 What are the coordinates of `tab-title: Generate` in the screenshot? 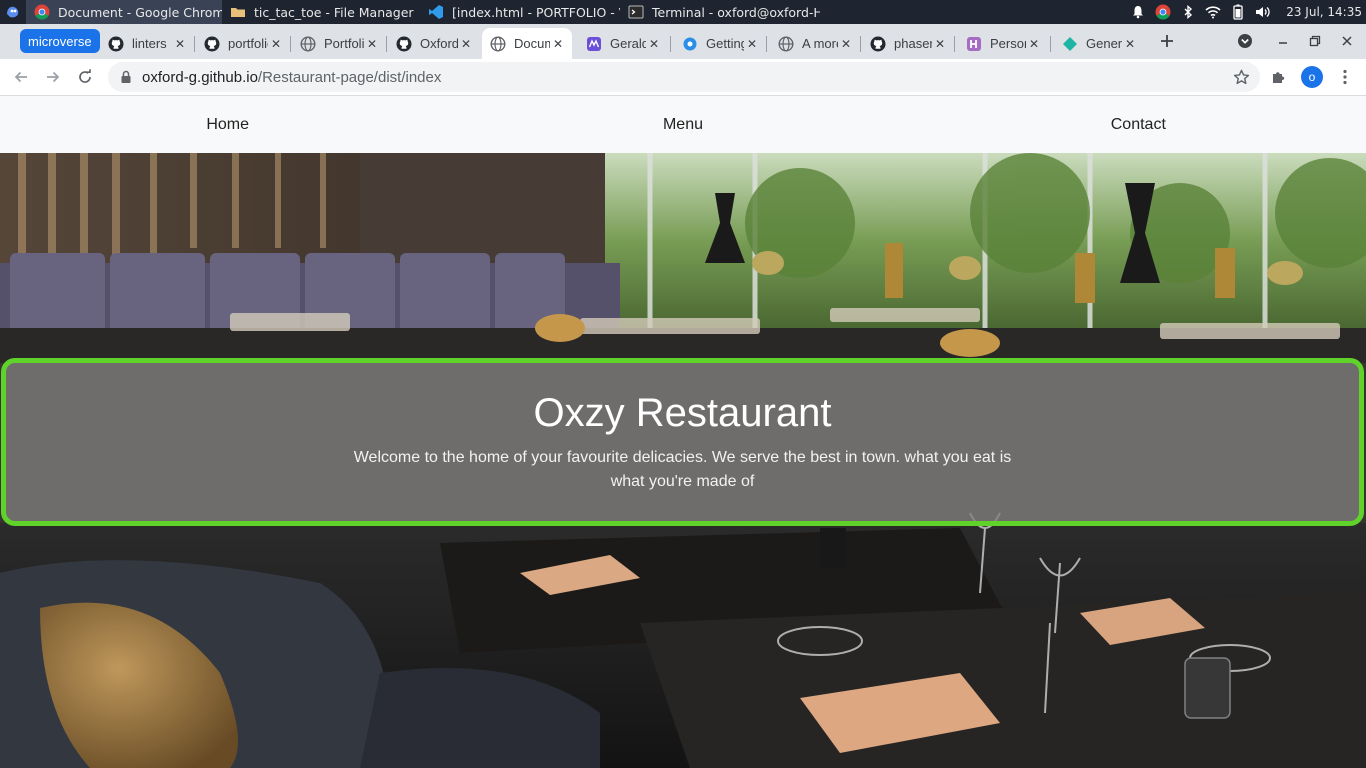 It's located at (1104, 43).